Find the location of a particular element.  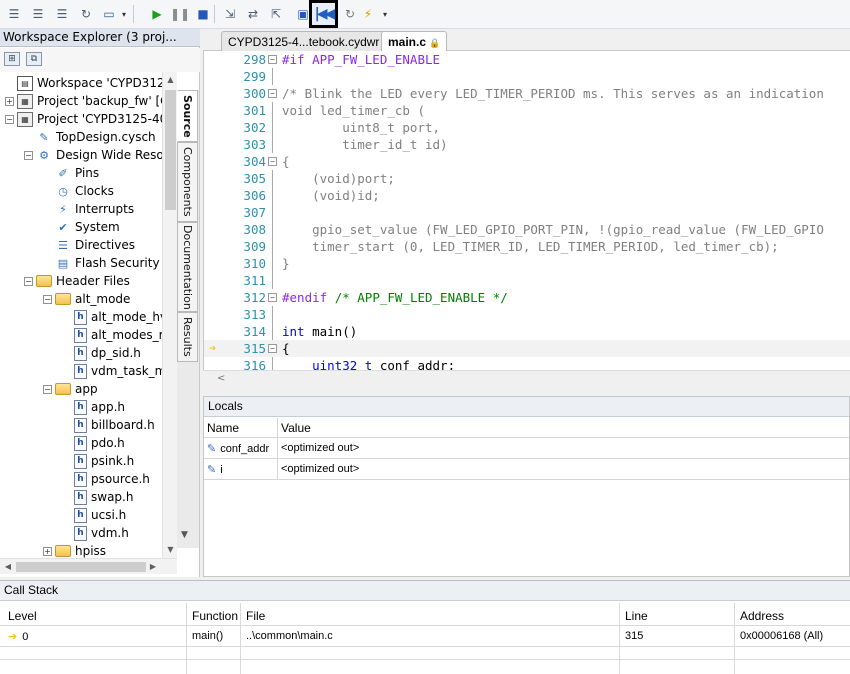

tree-item: h pdo.h is located at coordinates (99, 443).